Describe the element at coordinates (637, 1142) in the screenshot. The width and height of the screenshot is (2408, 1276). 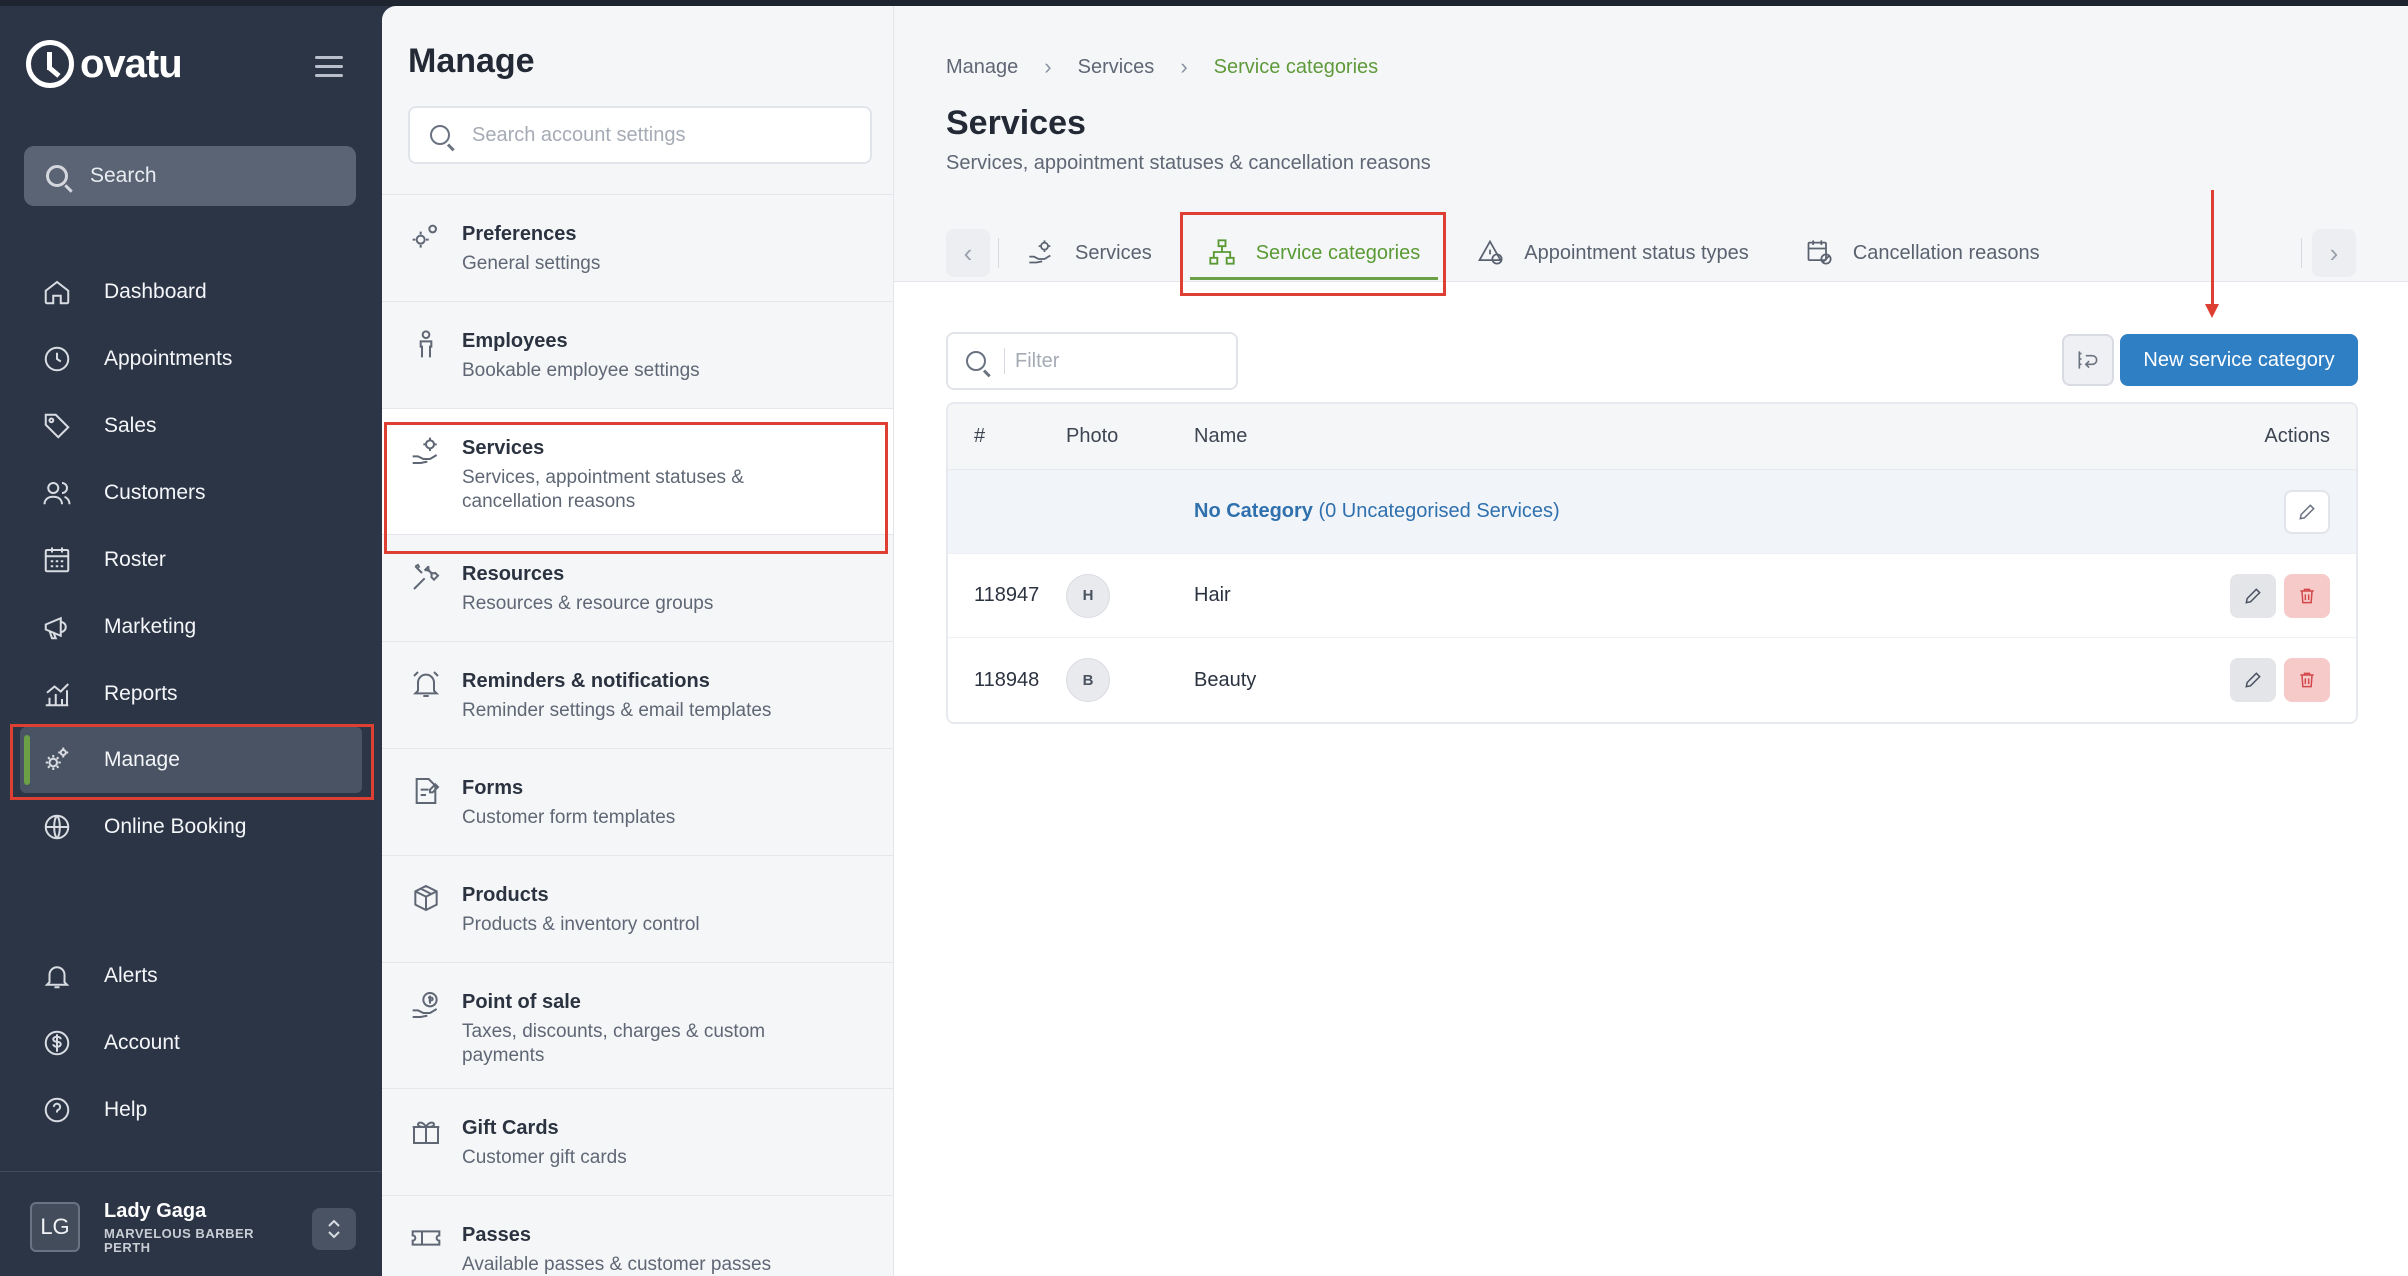
I see `settings-item-gift-cards: Gift Cards Customer gift cards` at that location.